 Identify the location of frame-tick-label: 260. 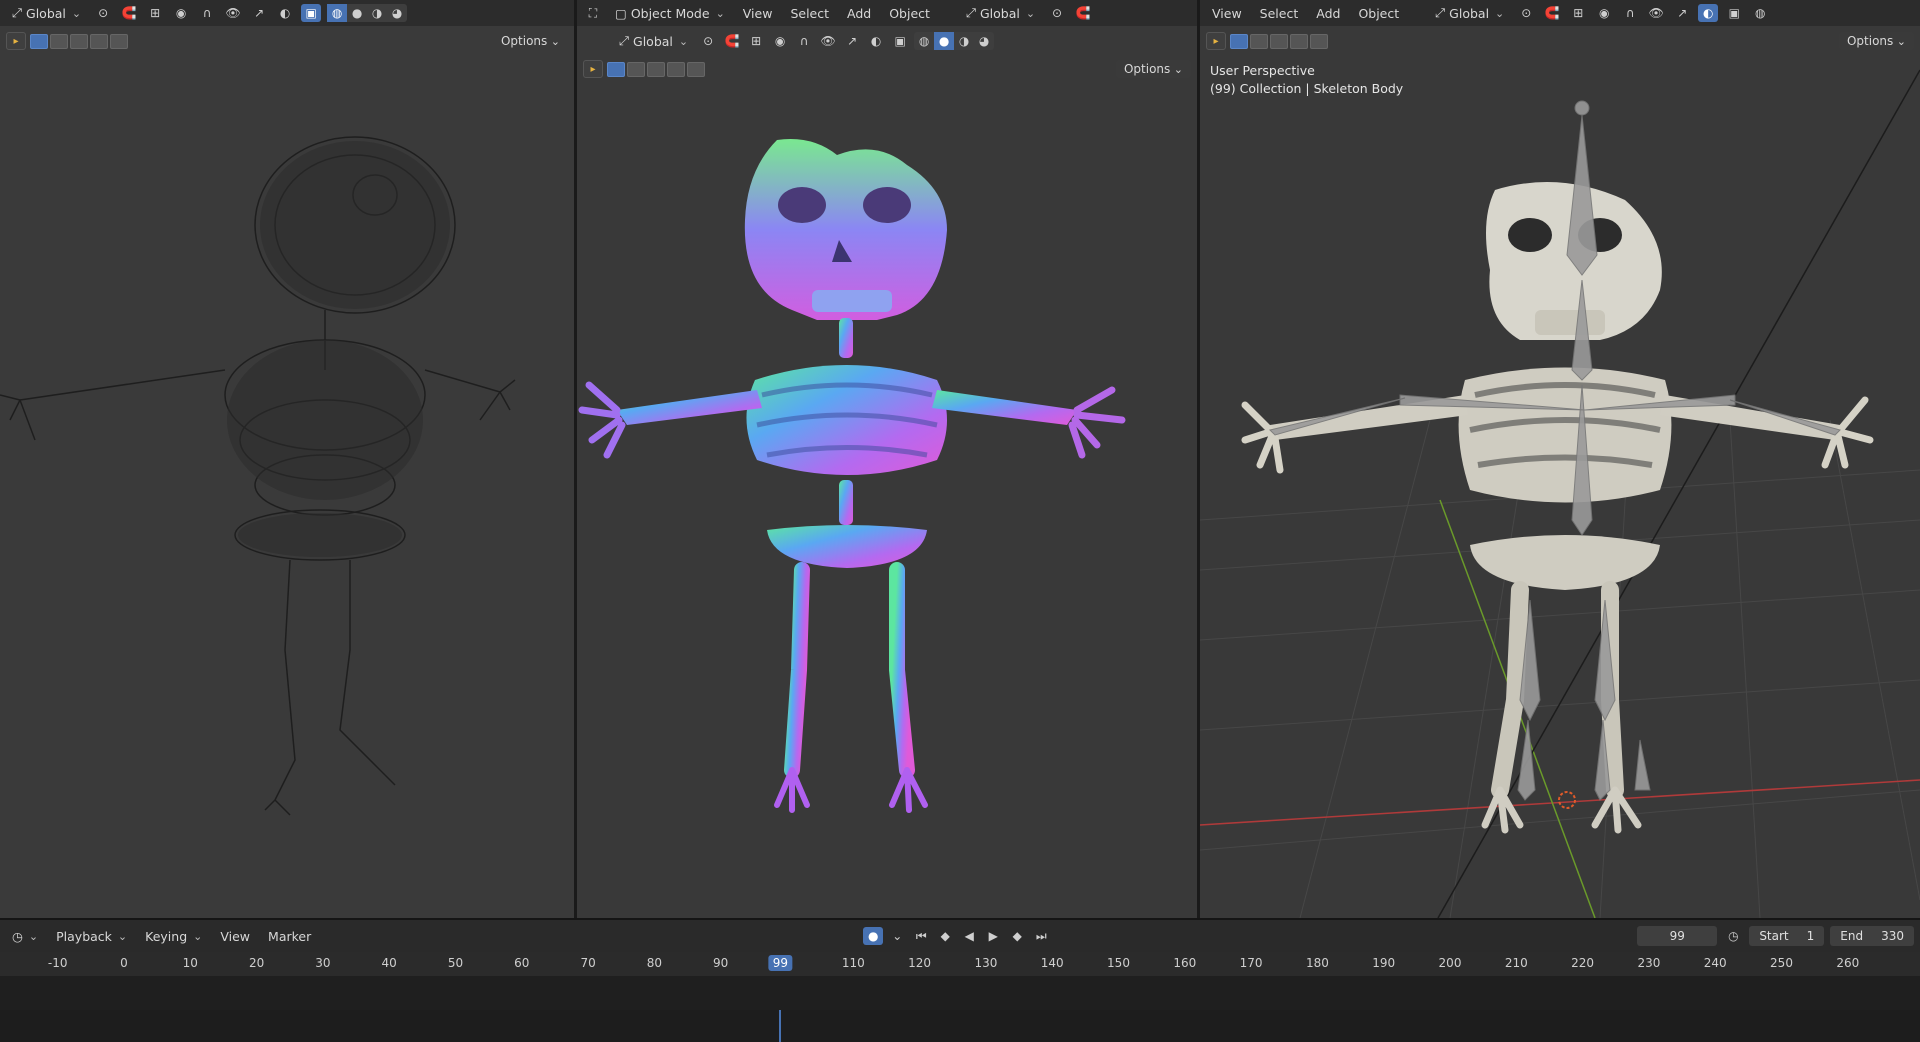
(1848, 963).